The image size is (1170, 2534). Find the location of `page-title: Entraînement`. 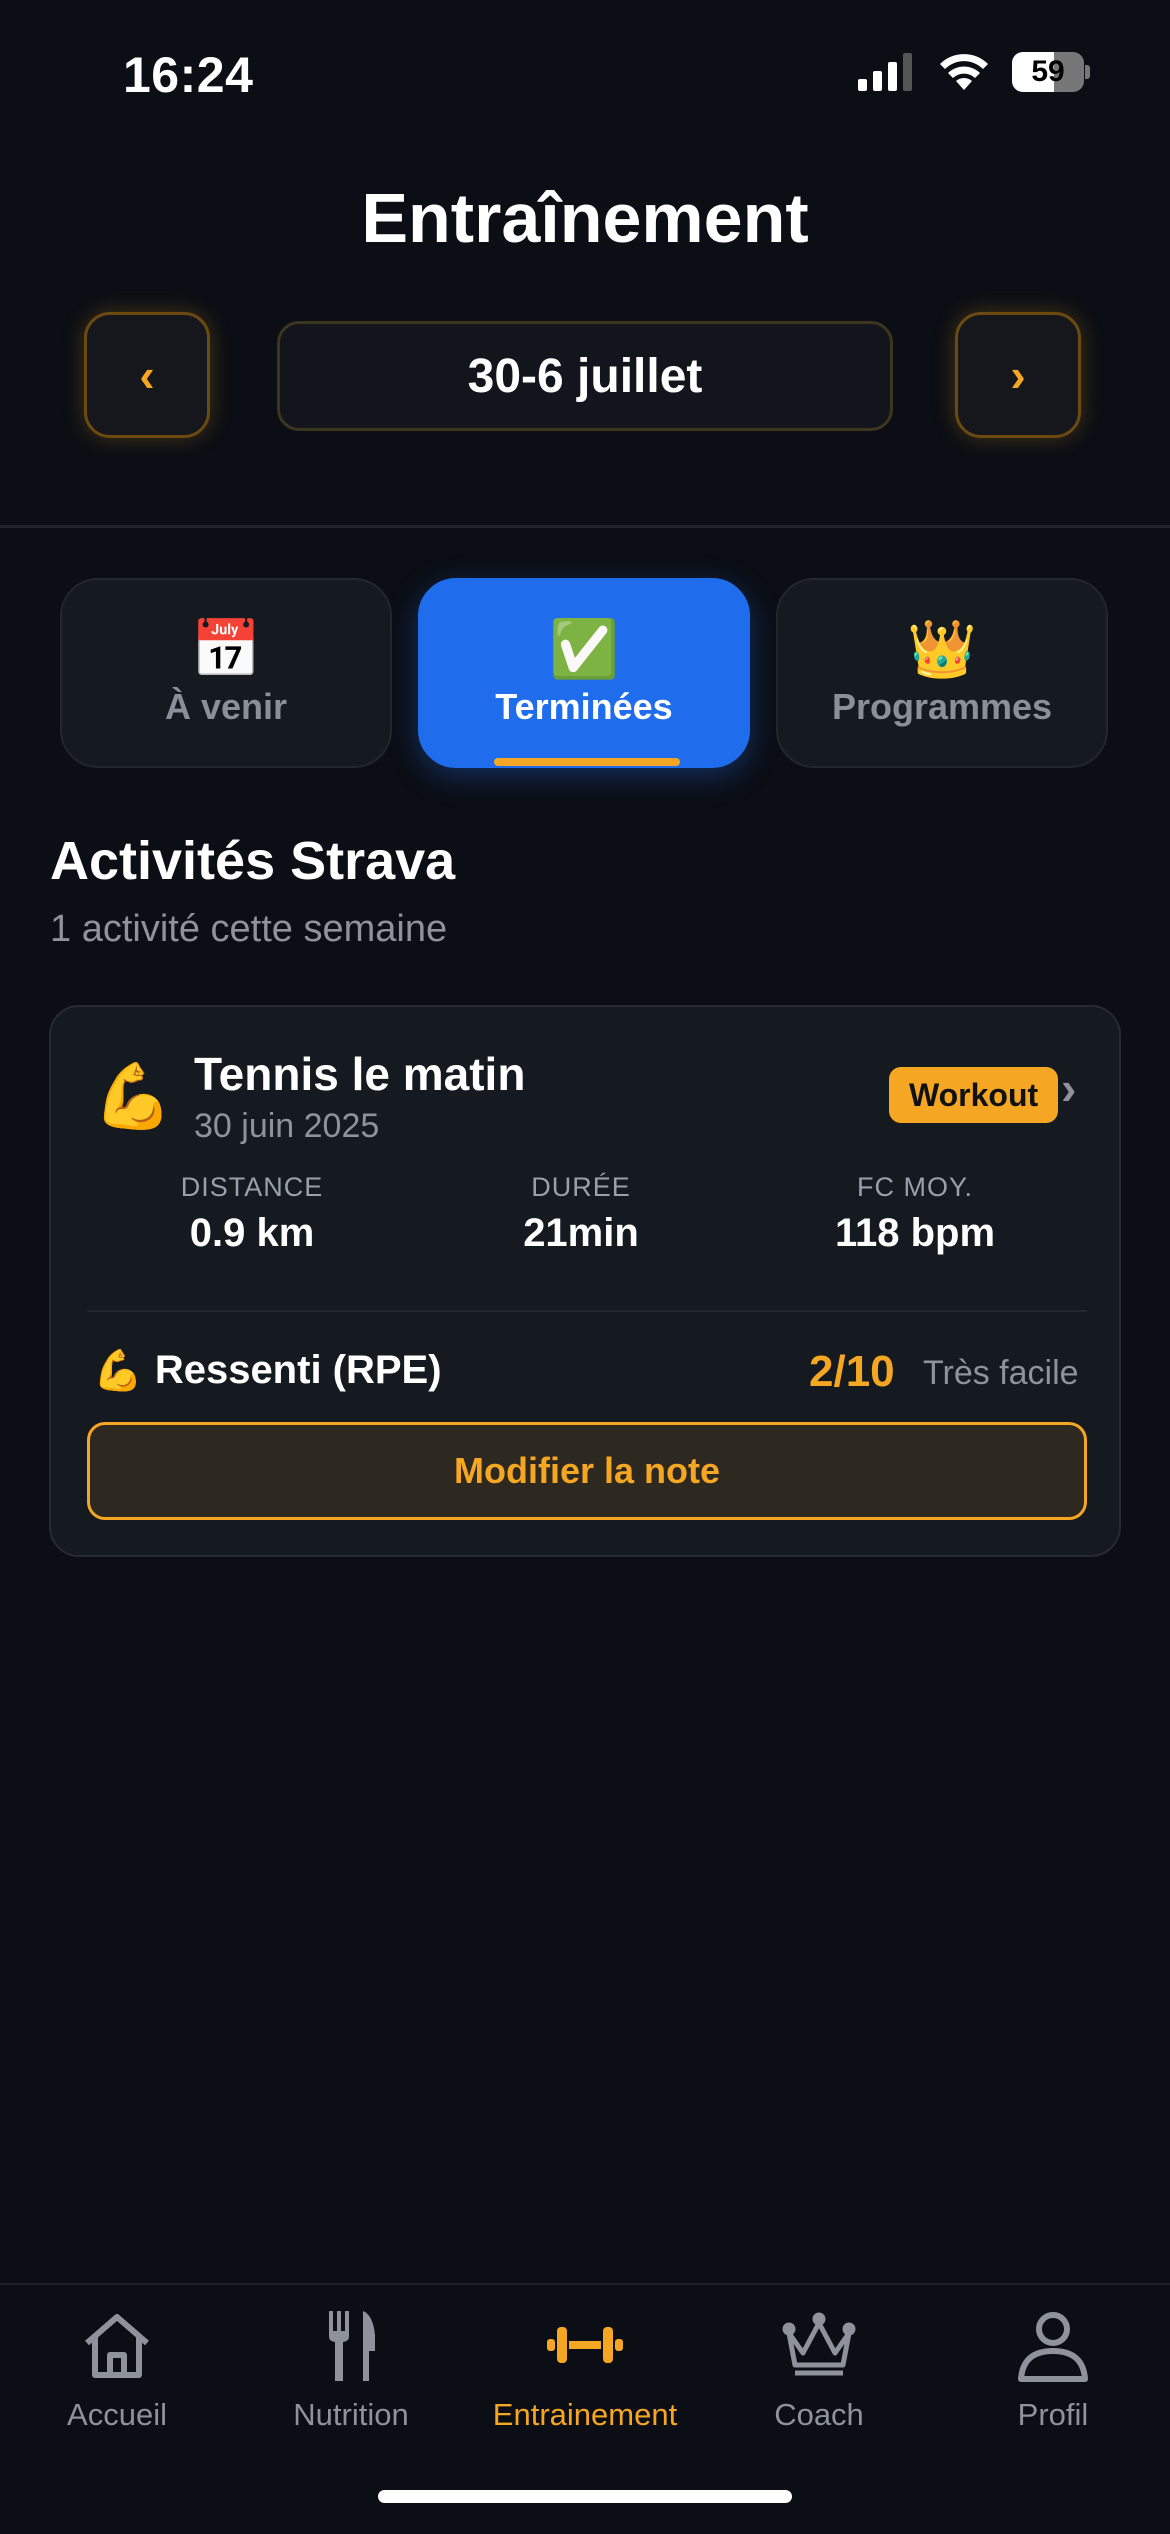

page-title: Entraînement is located at coordinates (585, 218).